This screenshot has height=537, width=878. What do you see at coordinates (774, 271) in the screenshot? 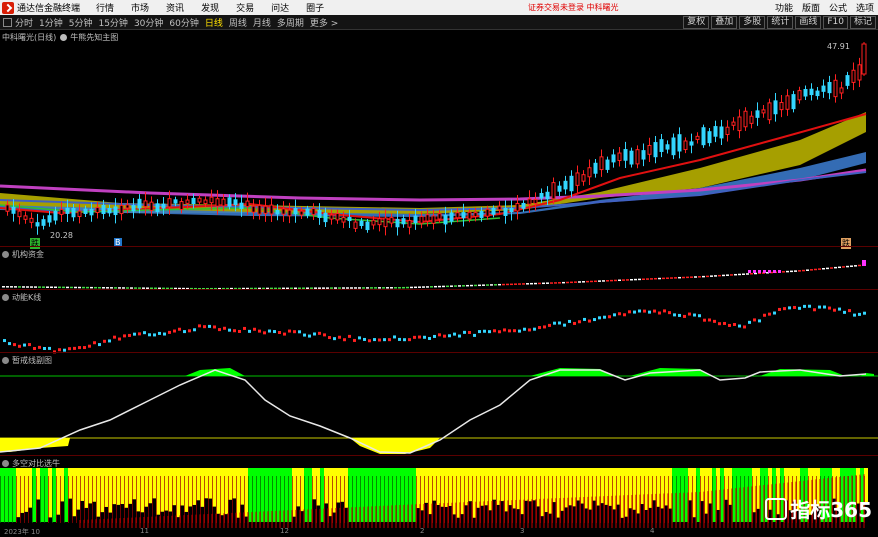
I see `fund-highlight` at bounding box center [774, 271].